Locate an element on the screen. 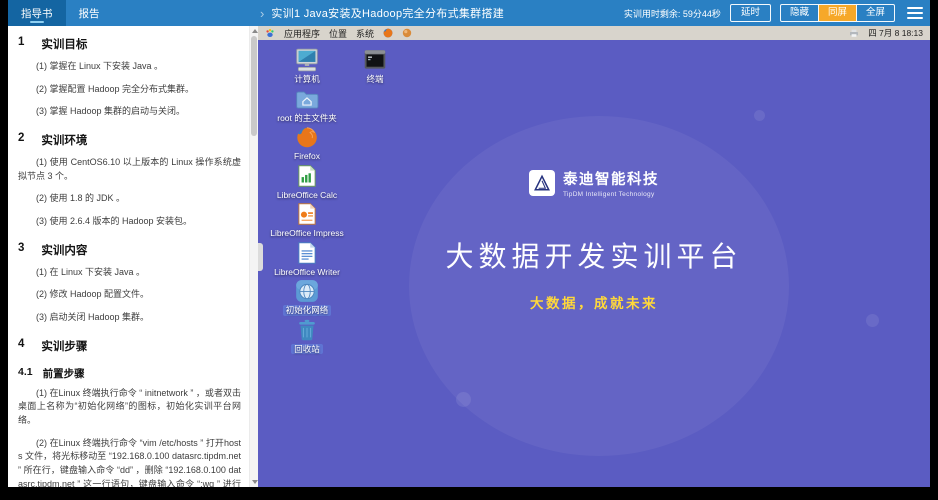 The width and height of the screenshot is (938, 500). breadcrumb: › 实训1 Java安装及Hadoop完全分布式集群搭建 is located at coordinates (382, 13).